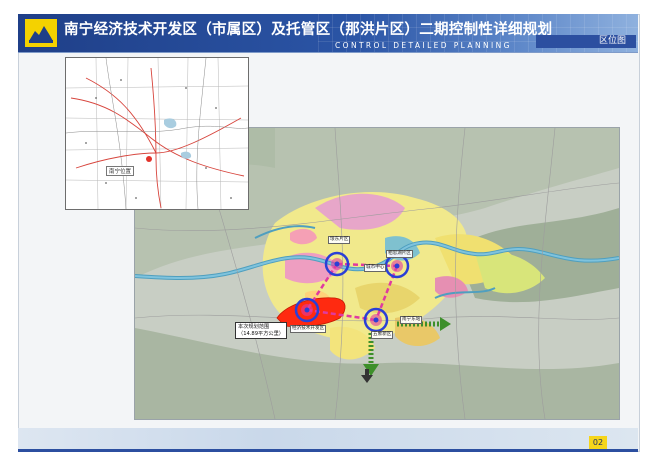  I want to click on site-callout: 本次规划范围 （14.89平方公里）, so click(261, 330).